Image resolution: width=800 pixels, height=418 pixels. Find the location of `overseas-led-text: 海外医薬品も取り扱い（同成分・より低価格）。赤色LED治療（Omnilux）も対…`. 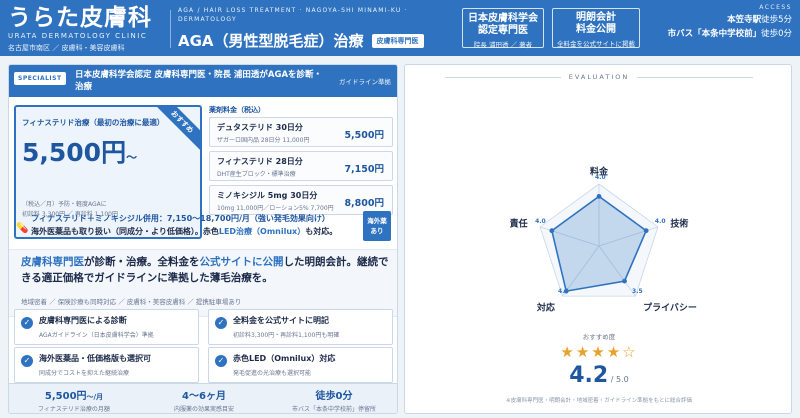

overseas-led-text: 海外医薬品も取り扱い（同成分・より低価格）。赤色LED治療（Omnilux）も対… is located at coordinates (191, 232).